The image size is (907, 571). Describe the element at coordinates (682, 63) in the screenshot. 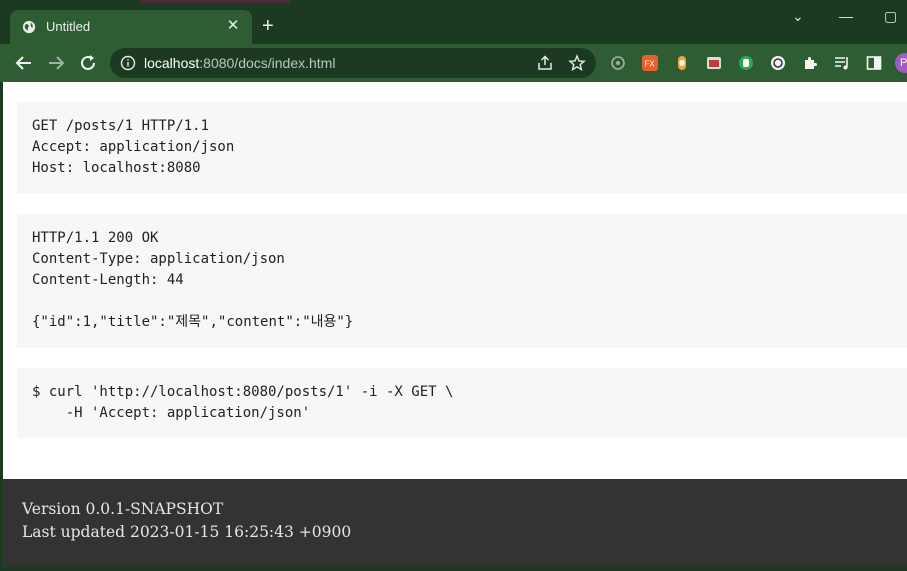

I see `record-extension-icon` at that location.